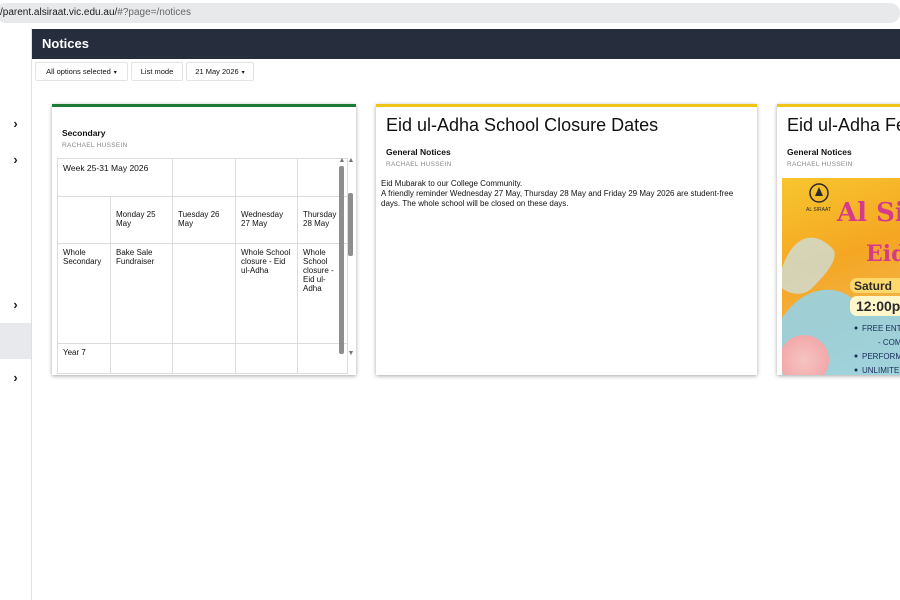  I want to click on page-title: Notices, so click(65, 43).